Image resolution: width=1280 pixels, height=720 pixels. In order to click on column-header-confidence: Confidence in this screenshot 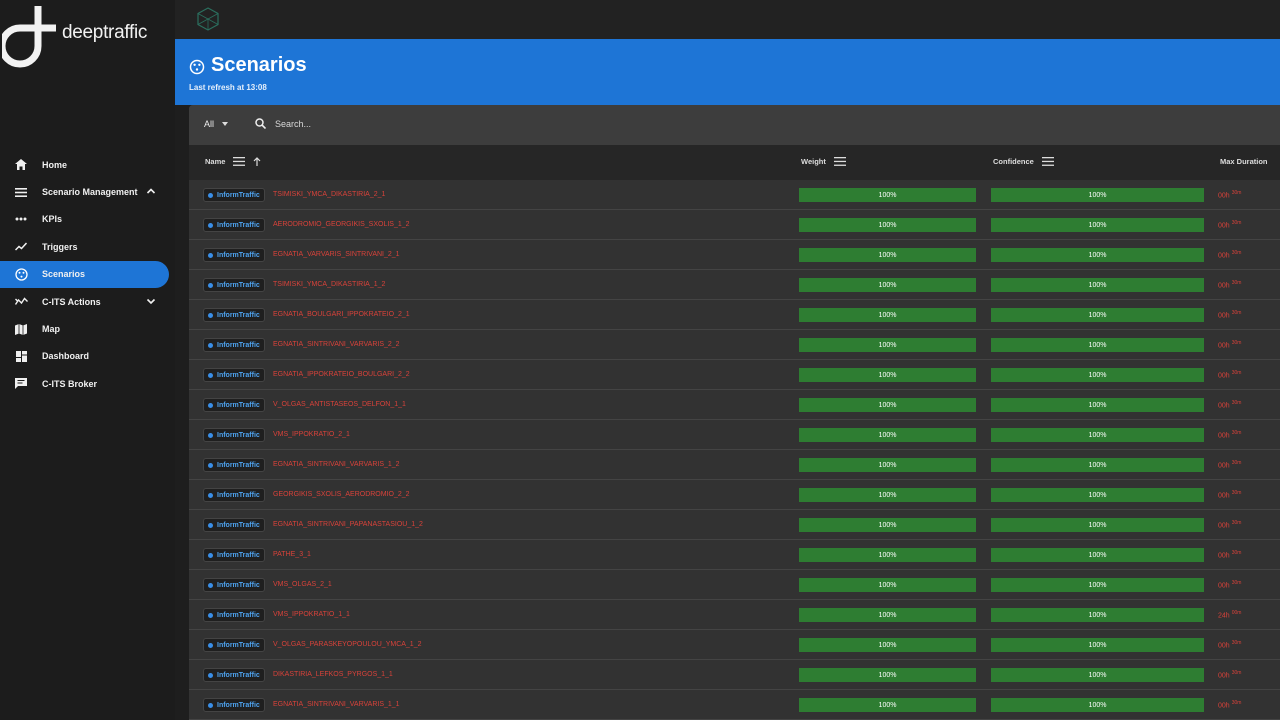, I will do `click(1023, 161)`.